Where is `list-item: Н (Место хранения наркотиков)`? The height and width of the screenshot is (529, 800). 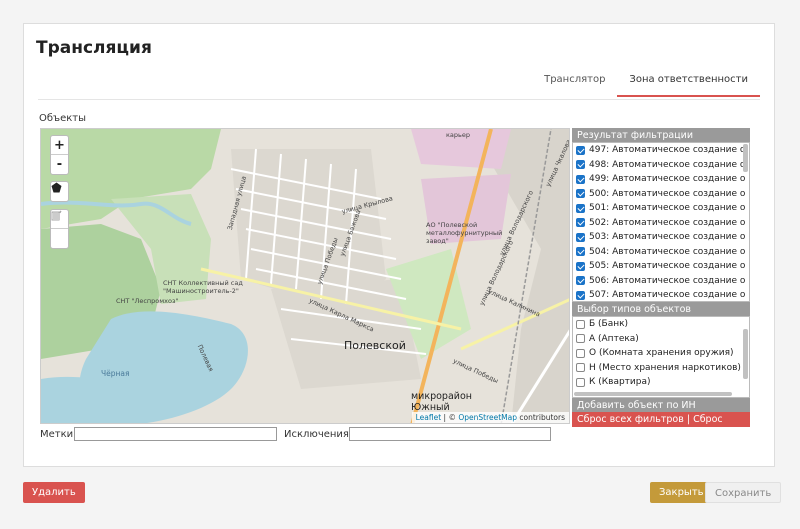 list-item: Н (Место хранения наркотиков) is located at coordinates (661, 368).